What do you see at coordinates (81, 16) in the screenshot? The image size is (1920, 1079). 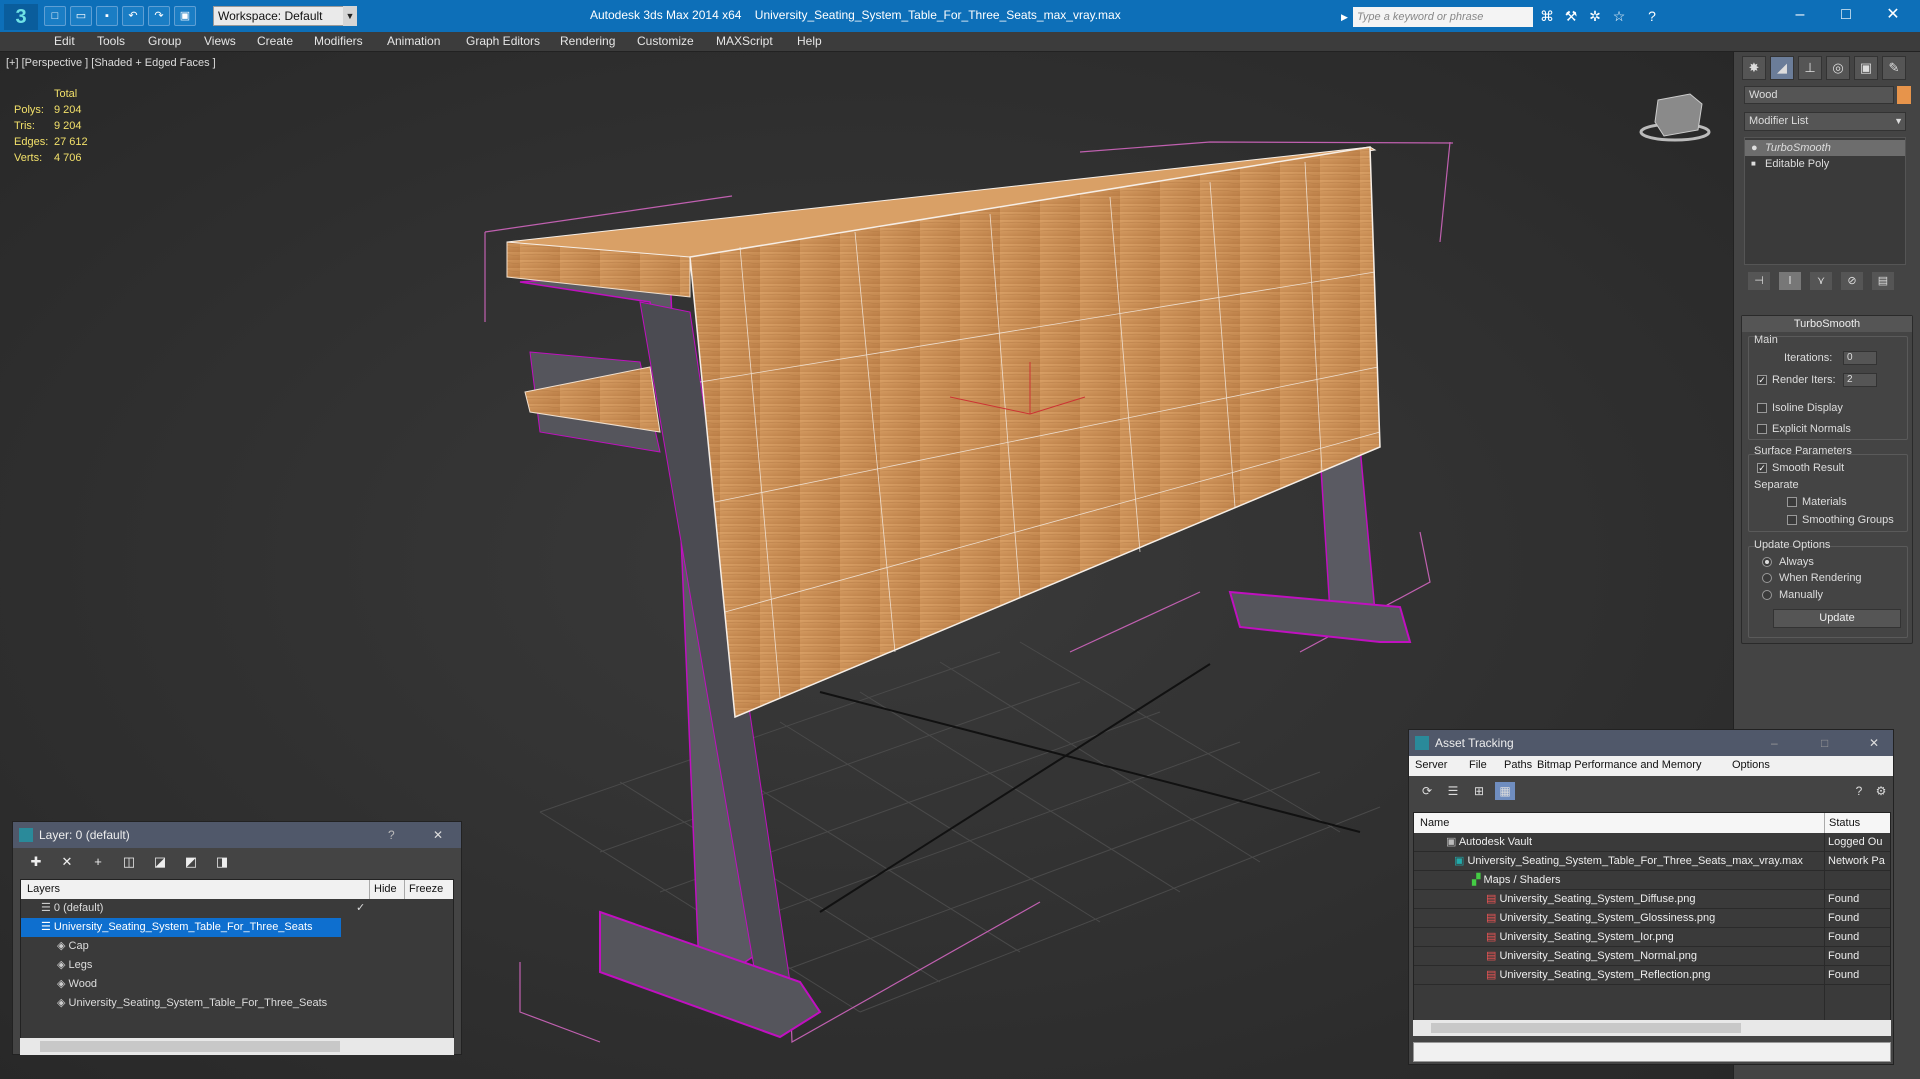 I see `open-file-icon: ▭` at bounding box center [81, 16].